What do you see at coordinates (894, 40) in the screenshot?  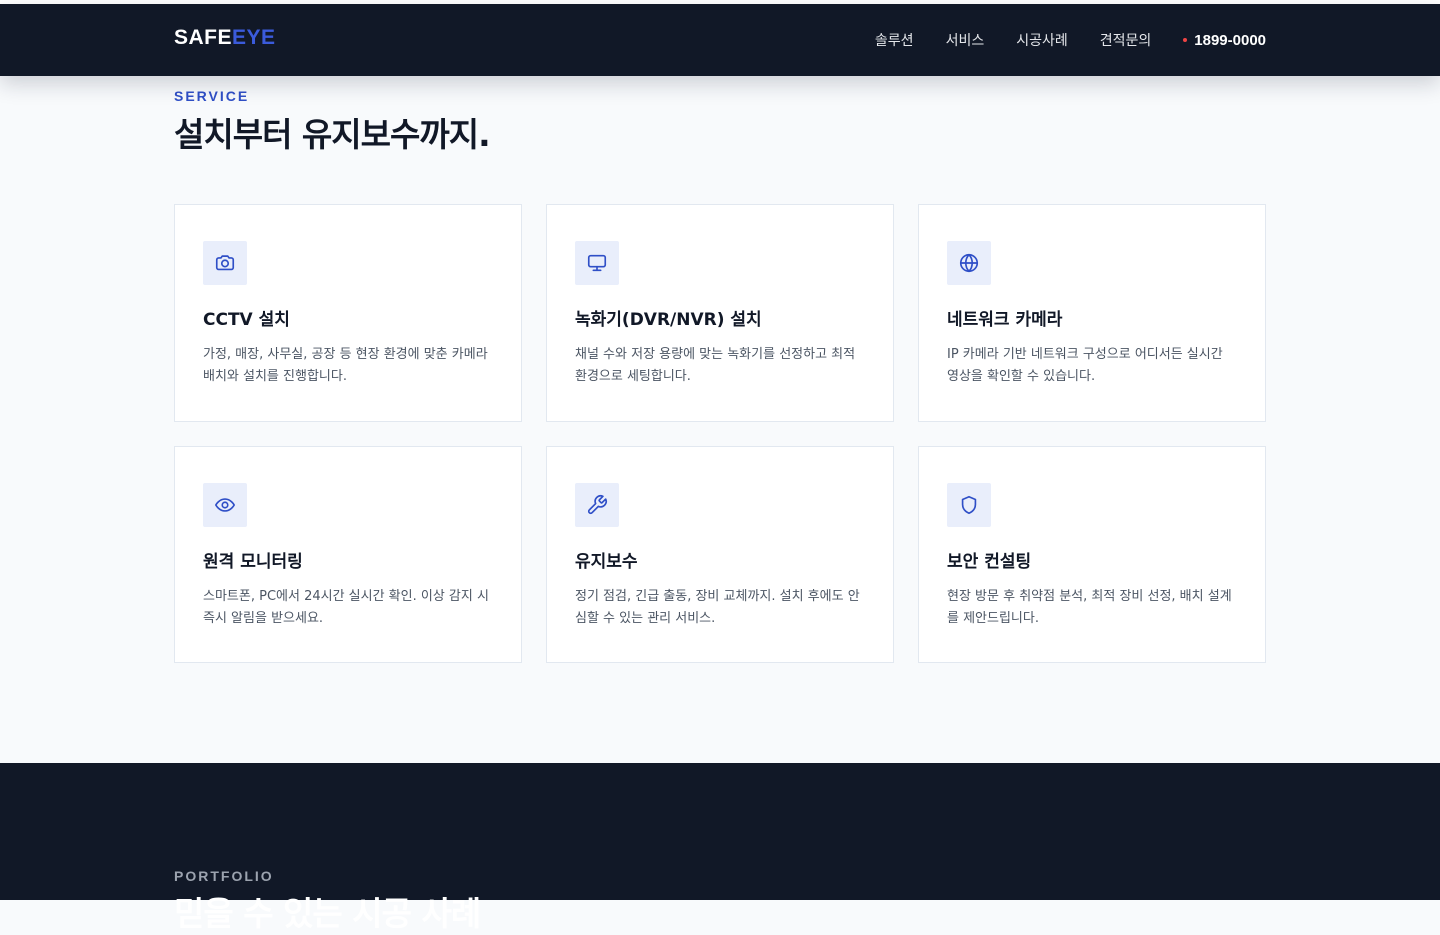 I see `nav-item-solution: 솔루션` at bounding box center [894, 40].